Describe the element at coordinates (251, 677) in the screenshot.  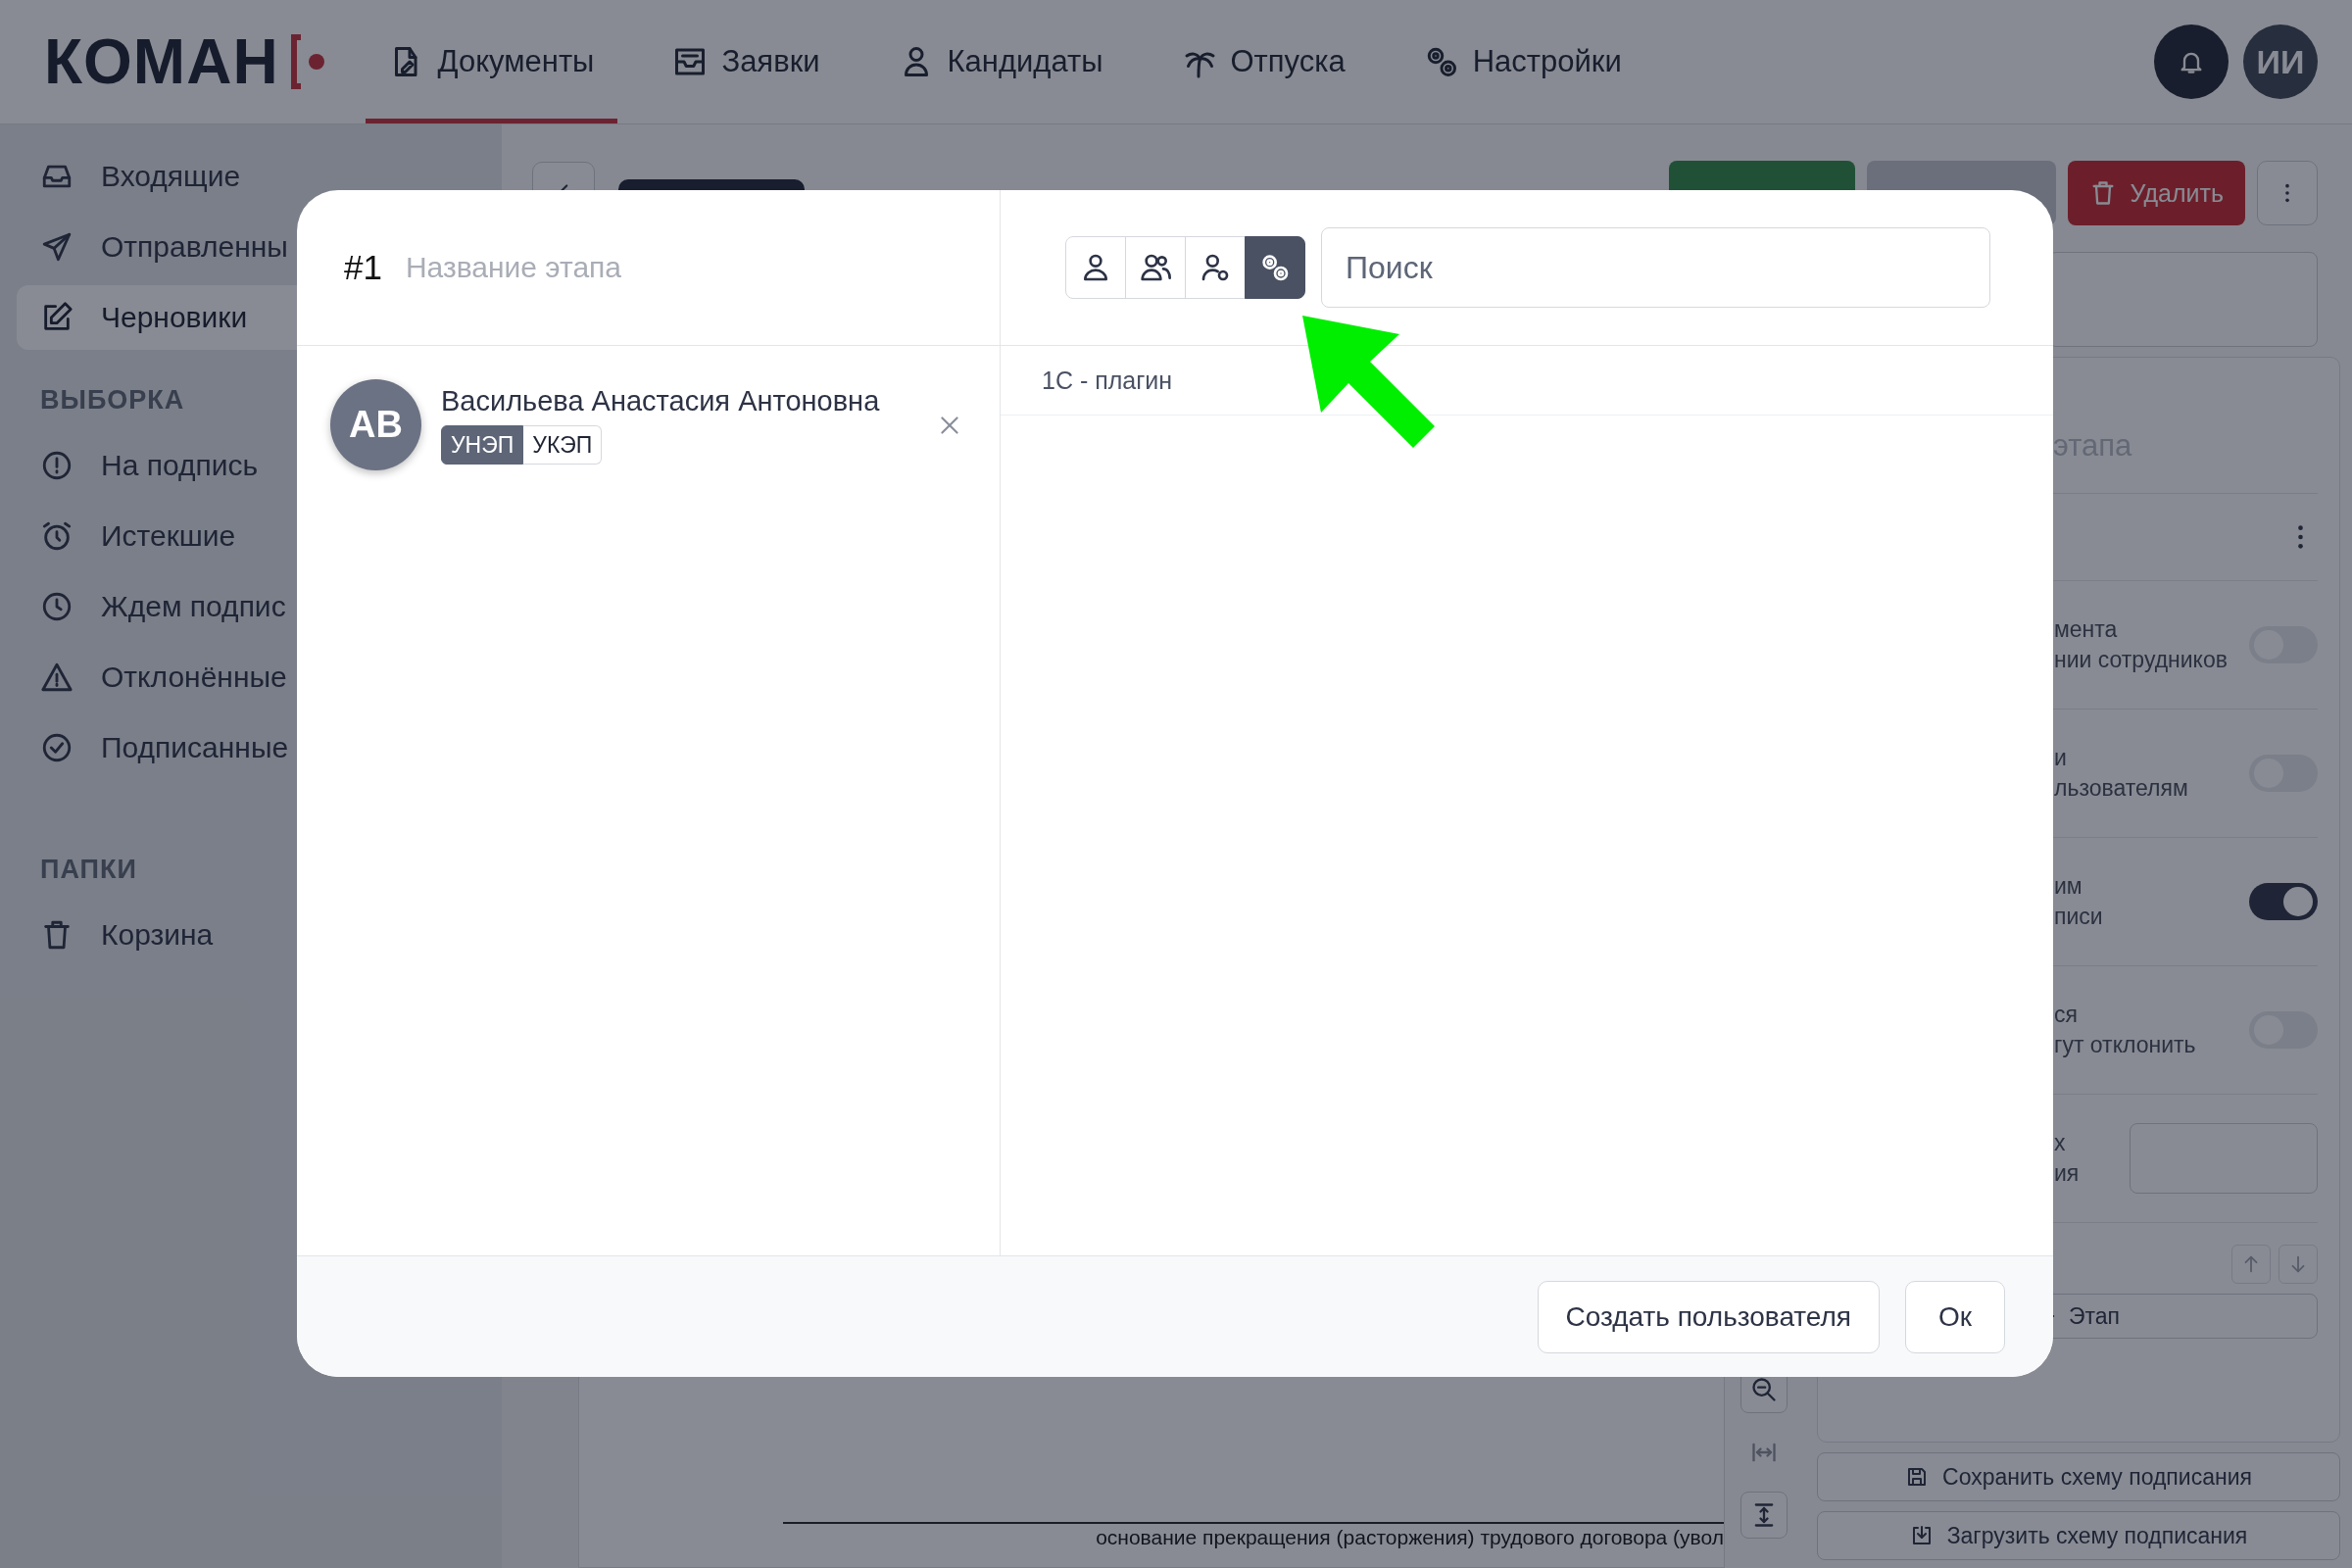
I see `sidebar-item: Отклонённые` at that location.